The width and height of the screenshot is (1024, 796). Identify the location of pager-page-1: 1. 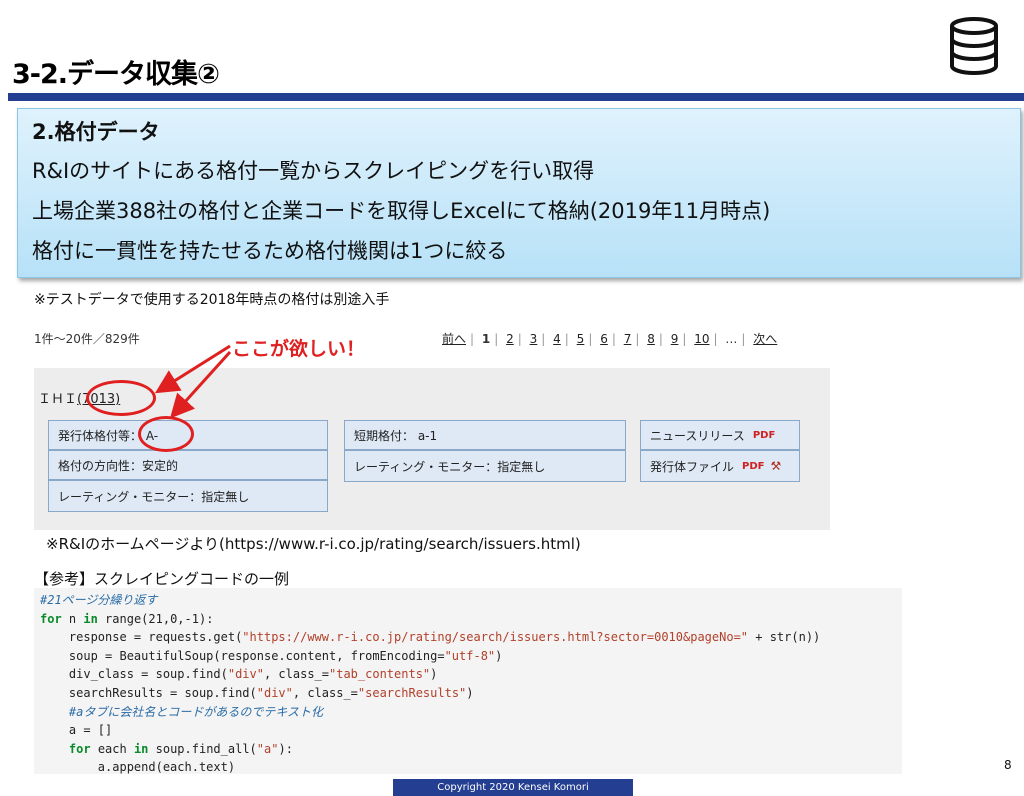
(486, 339).